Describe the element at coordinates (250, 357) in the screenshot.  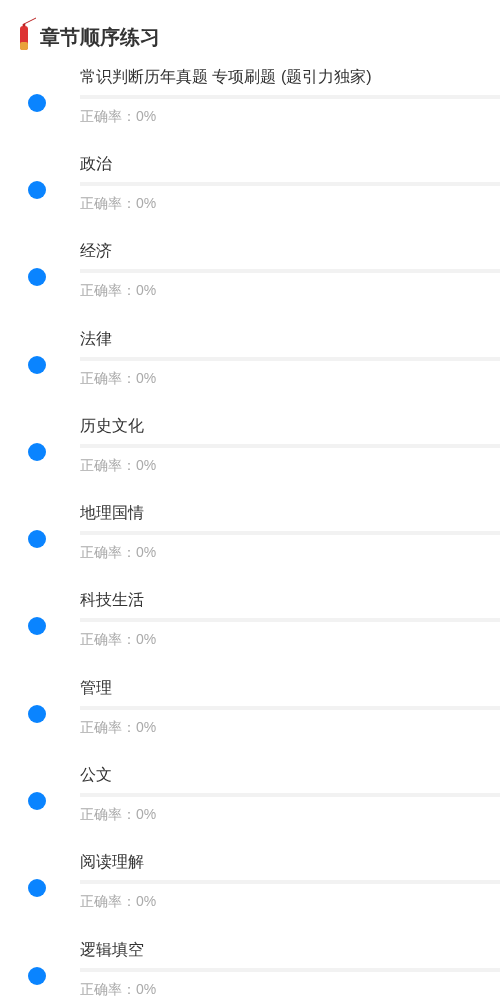
I see `chapter-item: 法律 正确率：0%` at that location.